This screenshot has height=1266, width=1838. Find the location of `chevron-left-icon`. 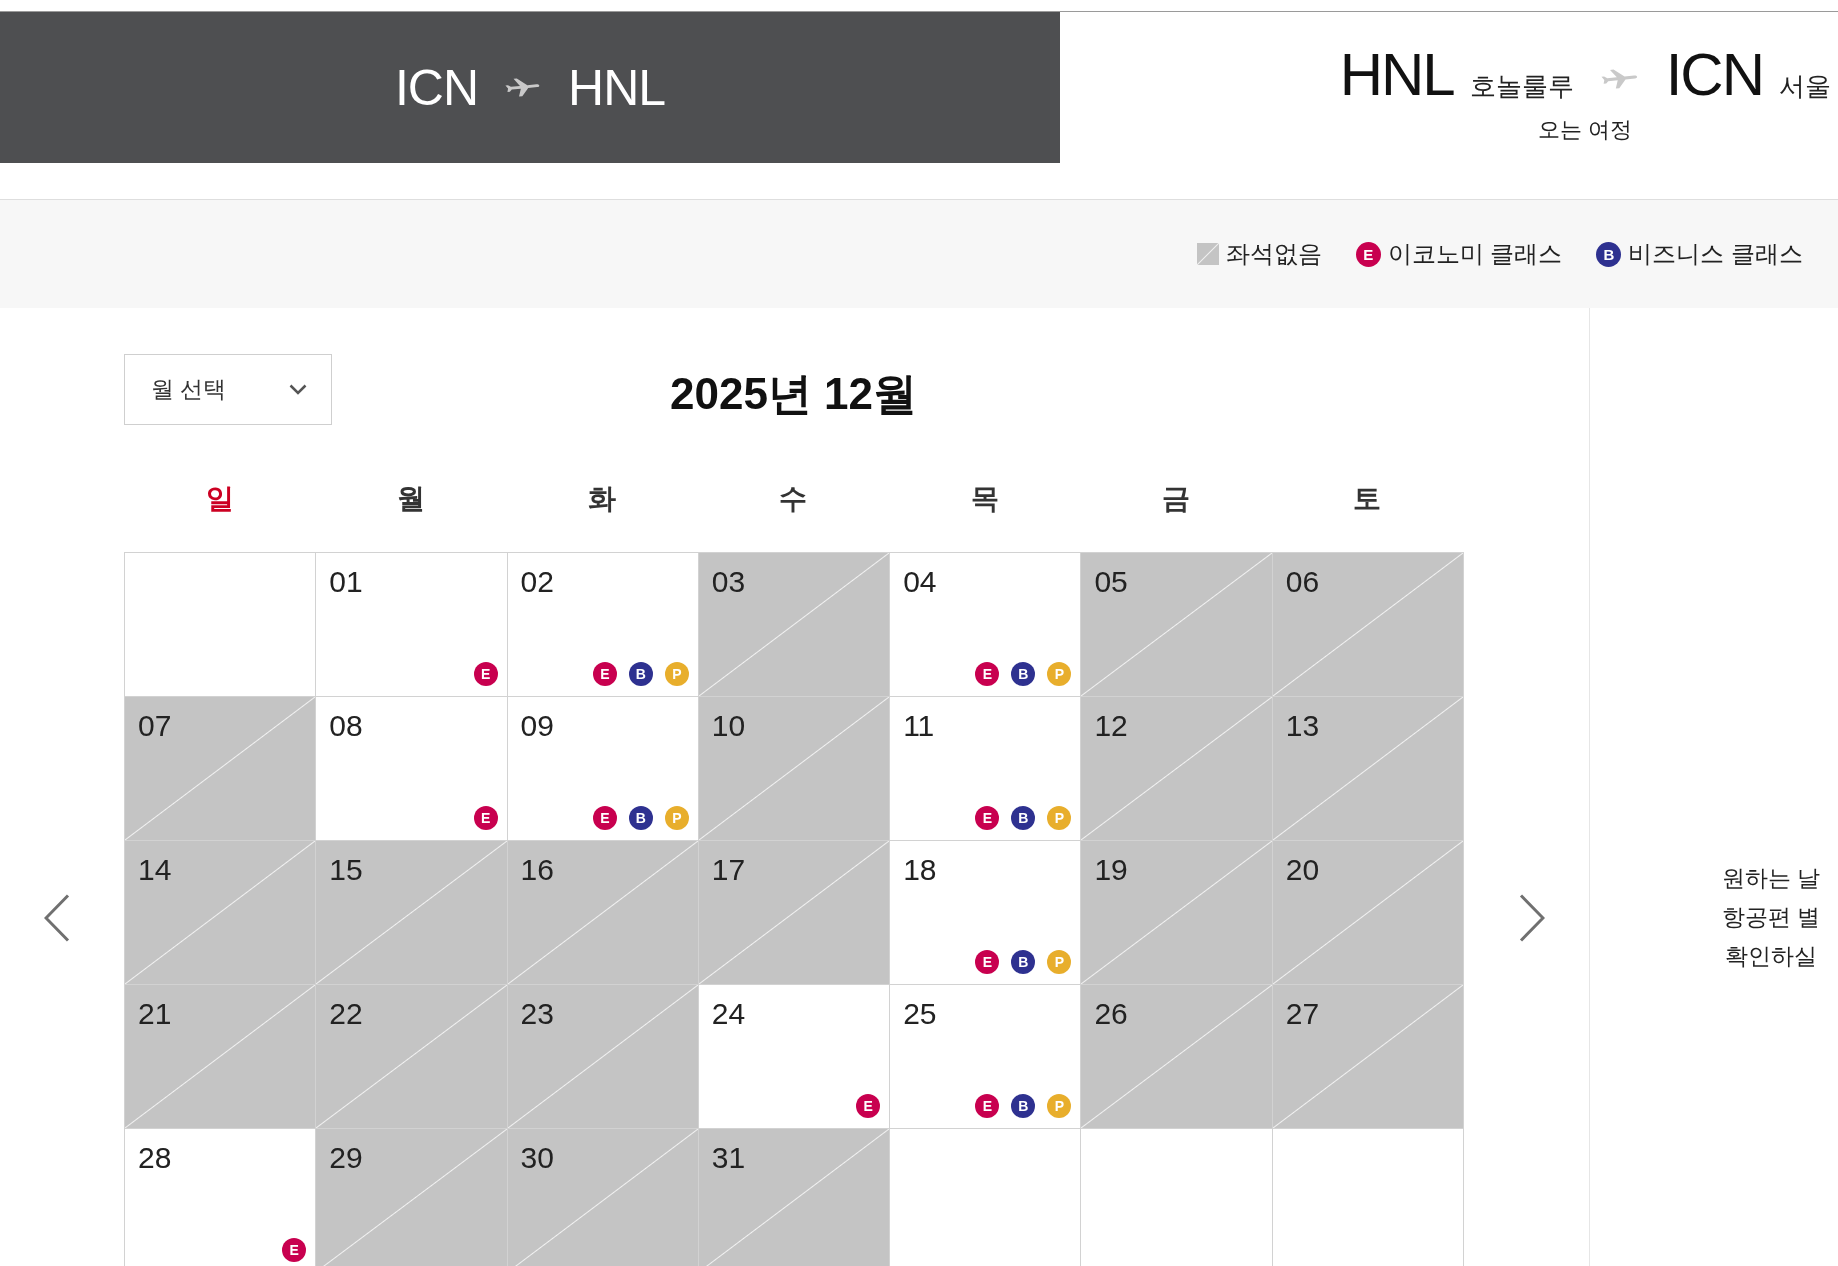

chevron-left-icon is located at coordinates (57, 917).